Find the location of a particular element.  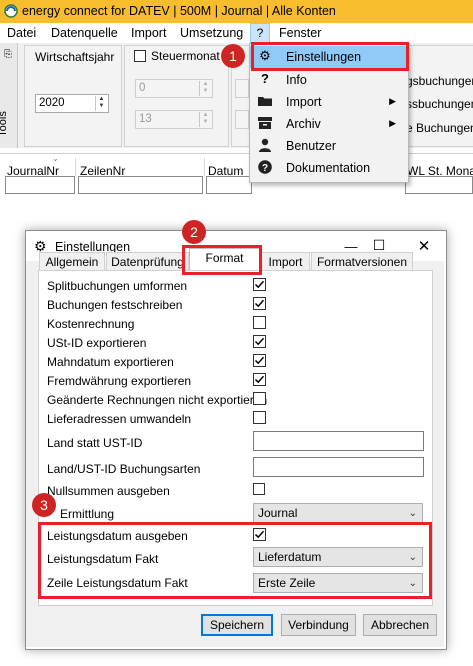

steuermonat-to-spinner: 13 ▲ ▼ is located at coordinates (174, 119).